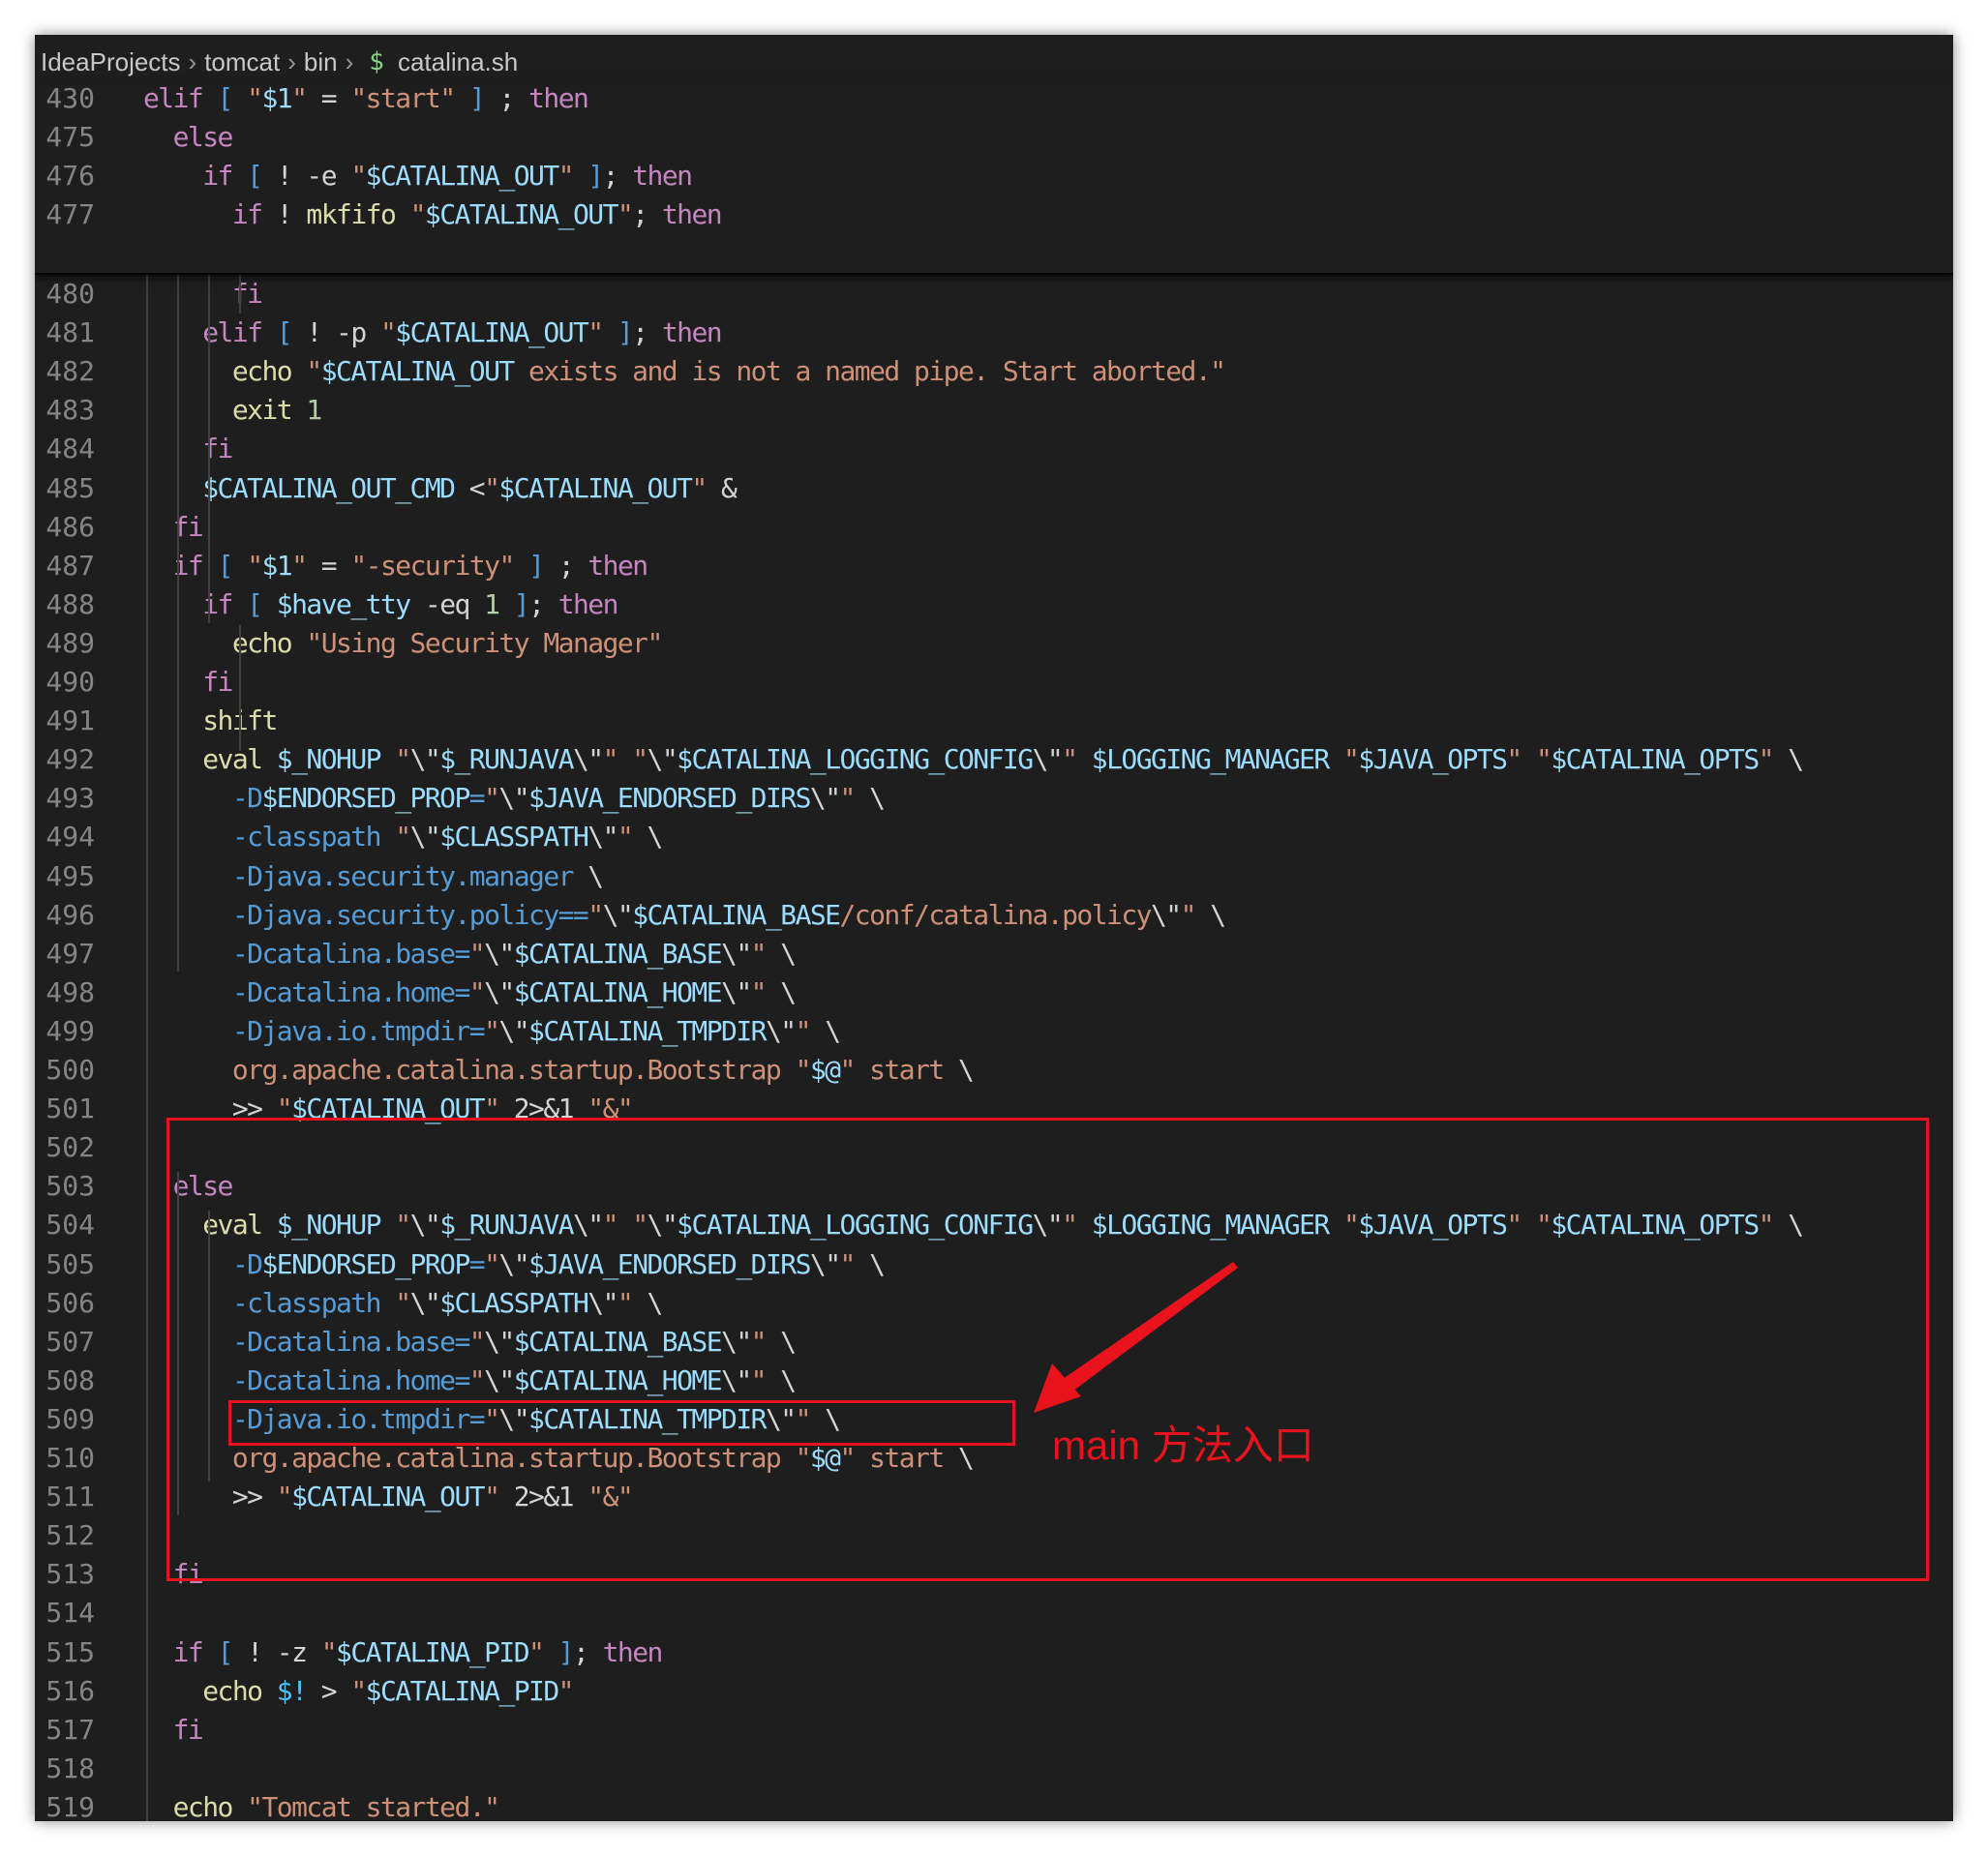 The height and width of the screenshot is (1856, 1988). I want to click on code-token: ! -e, so click(306, 176).